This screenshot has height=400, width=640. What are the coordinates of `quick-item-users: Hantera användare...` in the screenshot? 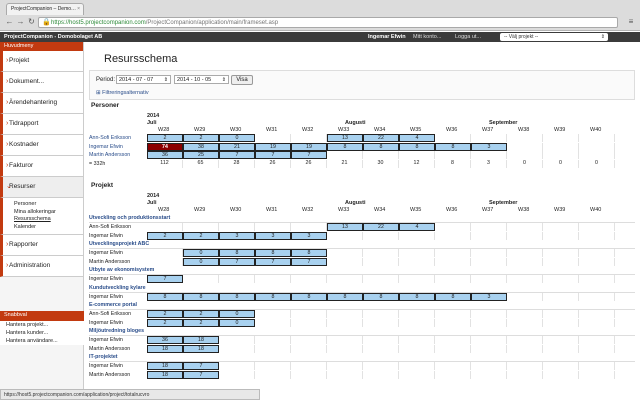 It's located at (42, 341).